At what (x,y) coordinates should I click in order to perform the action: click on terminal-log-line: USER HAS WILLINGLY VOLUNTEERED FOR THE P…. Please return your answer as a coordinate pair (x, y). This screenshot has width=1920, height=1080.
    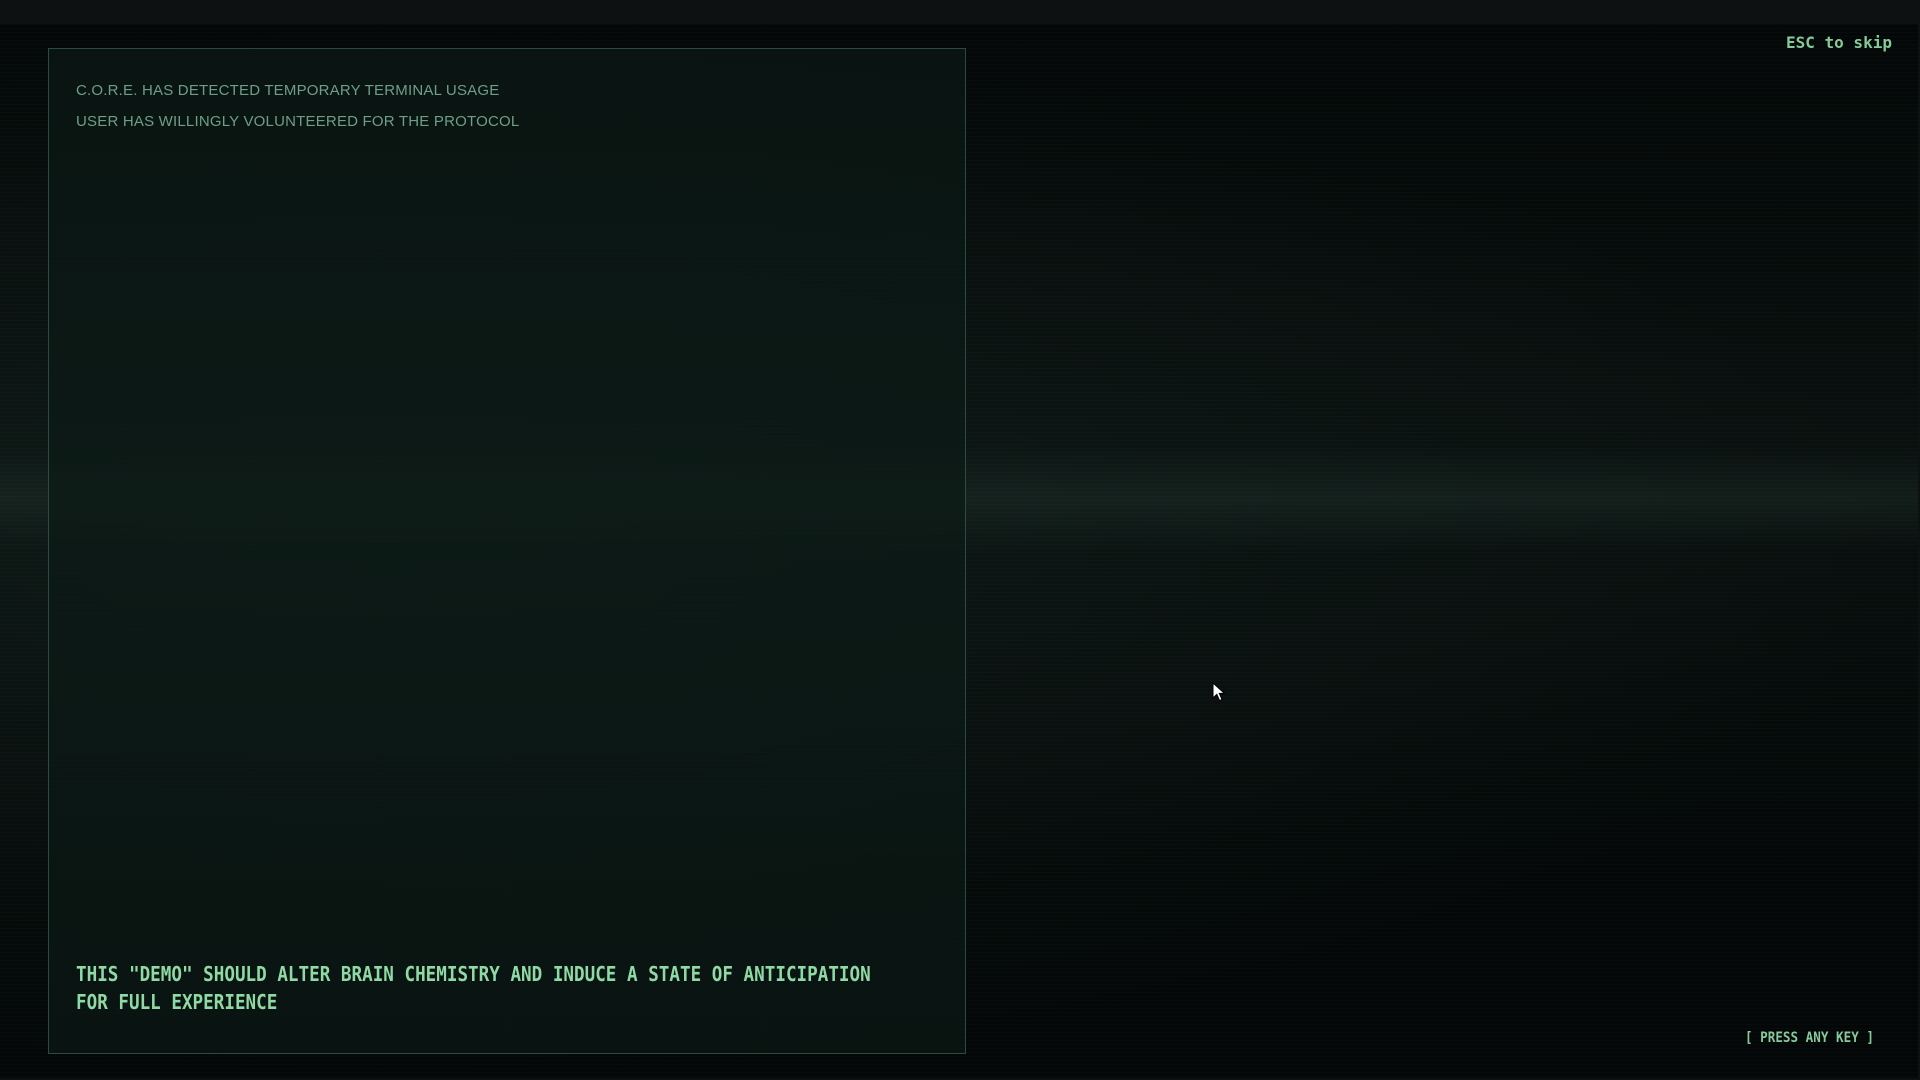
    Looking at the image, I should click on (298, 121).